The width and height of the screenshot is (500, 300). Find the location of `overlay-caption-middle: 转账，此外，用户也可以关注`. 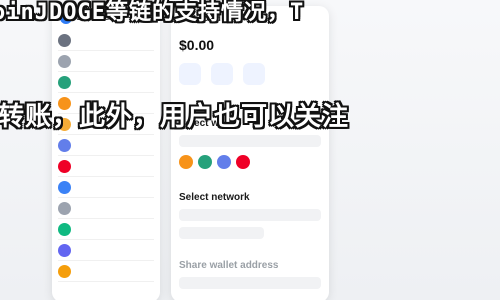

overlay-caption-middle: 转账，此外，用户也可以关注 is located at coordinates (175, 117).